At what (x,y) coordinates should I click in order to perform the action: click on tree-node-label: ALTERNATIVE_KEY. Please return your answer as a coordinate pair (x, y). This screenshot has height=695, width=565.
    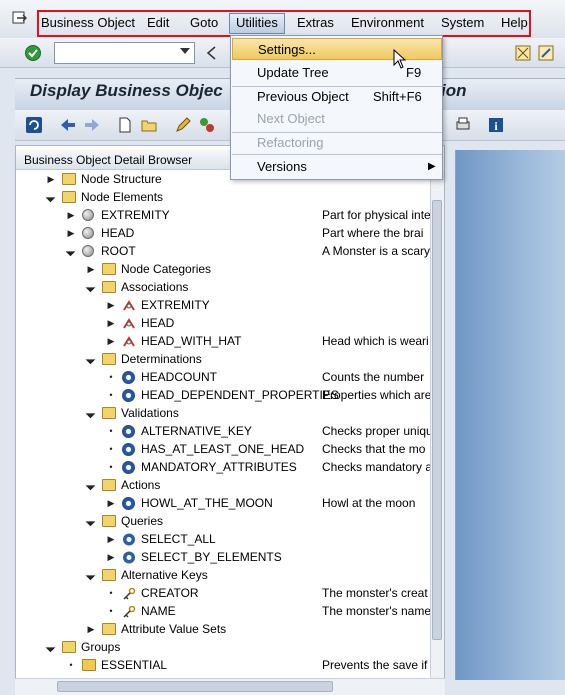
    Looking at the image, I should click on (196, 431).